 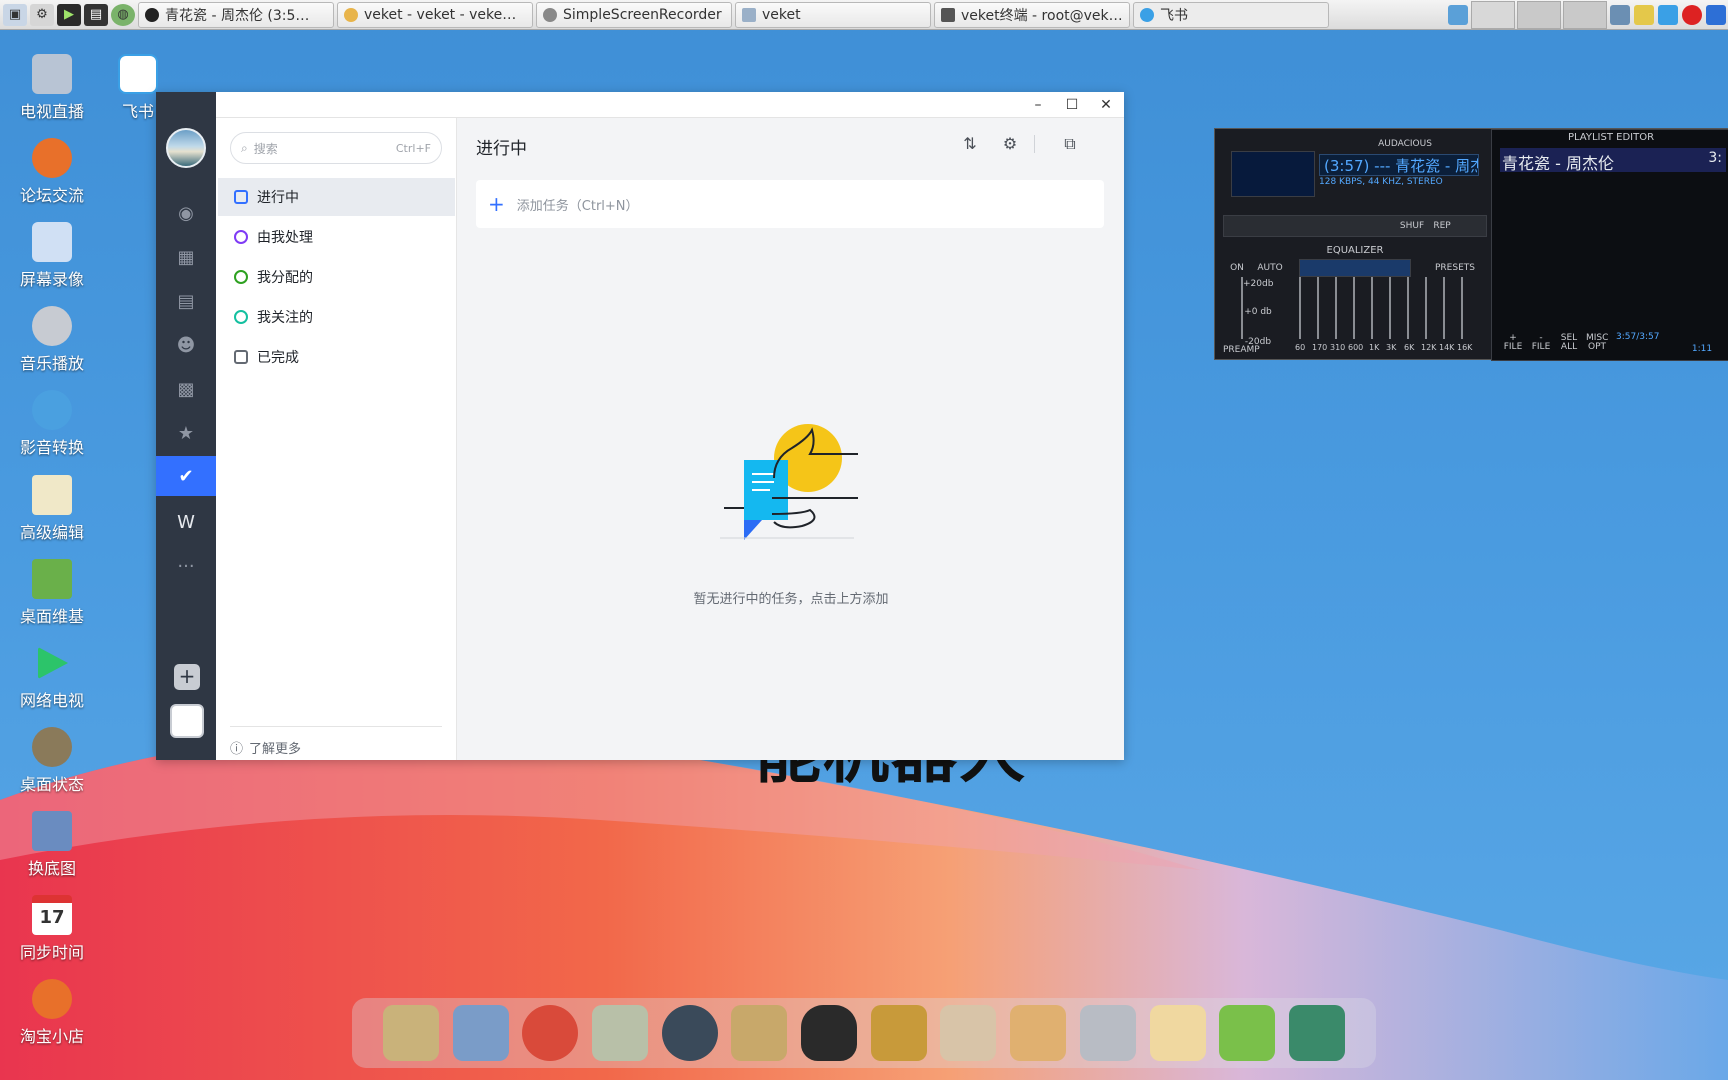 I want to click on chart-icon, so click(x=968, y=1033).